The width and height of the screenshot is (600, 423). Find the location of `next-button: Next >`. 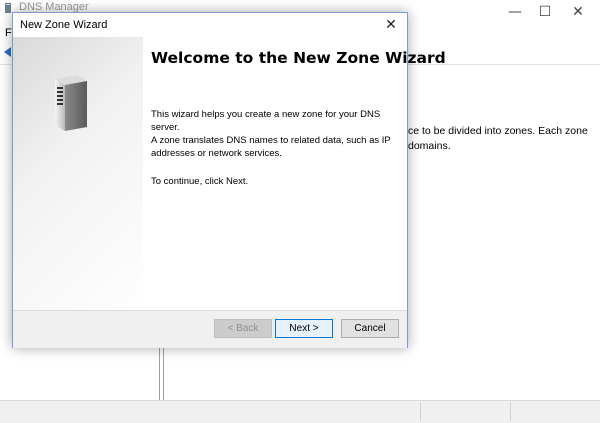

next-button: Next > is located at coordinates (304, 328).